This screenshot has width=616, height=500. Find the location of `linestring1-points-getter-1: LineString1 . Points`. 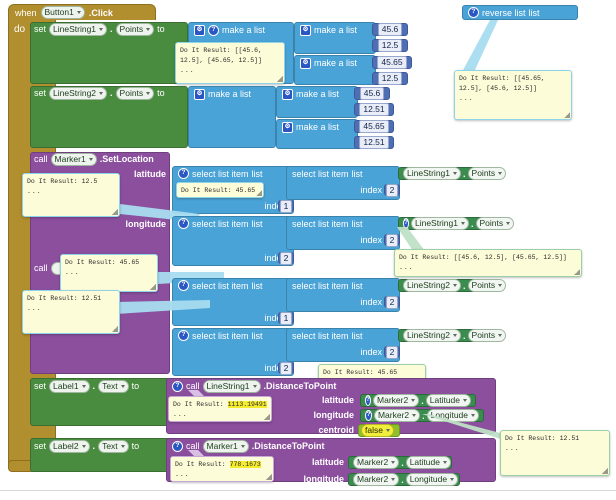

linestring1-points-getter-1: LineString1 . Points is located at coordinates (452, 173).